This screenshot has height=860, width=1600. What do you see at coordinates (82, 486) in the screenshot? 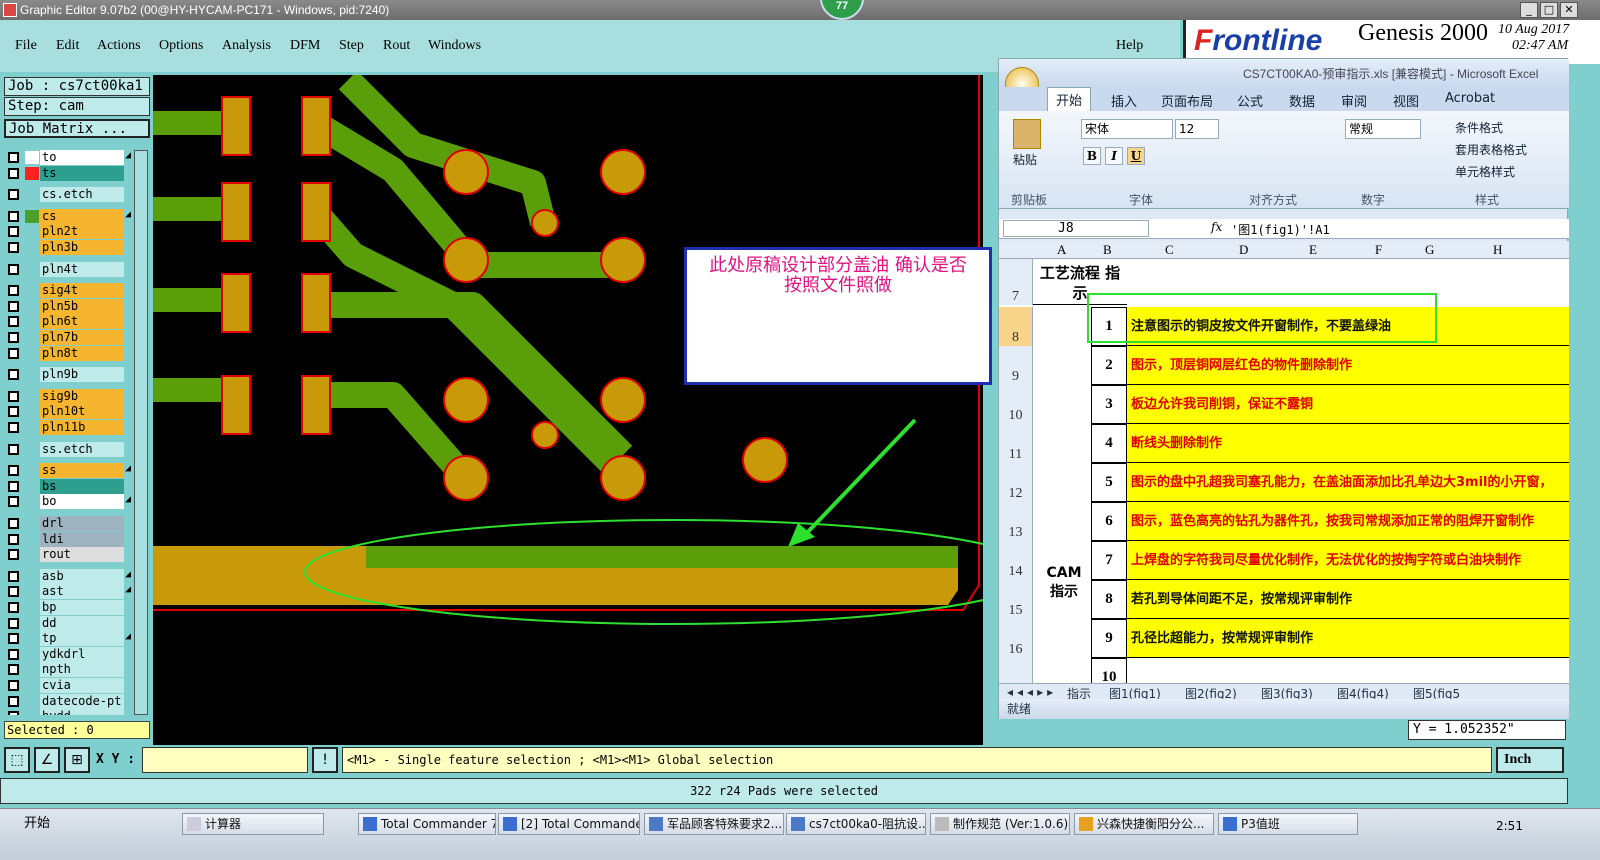
I see `layer-name: bs` at bounding box center [82, 486].